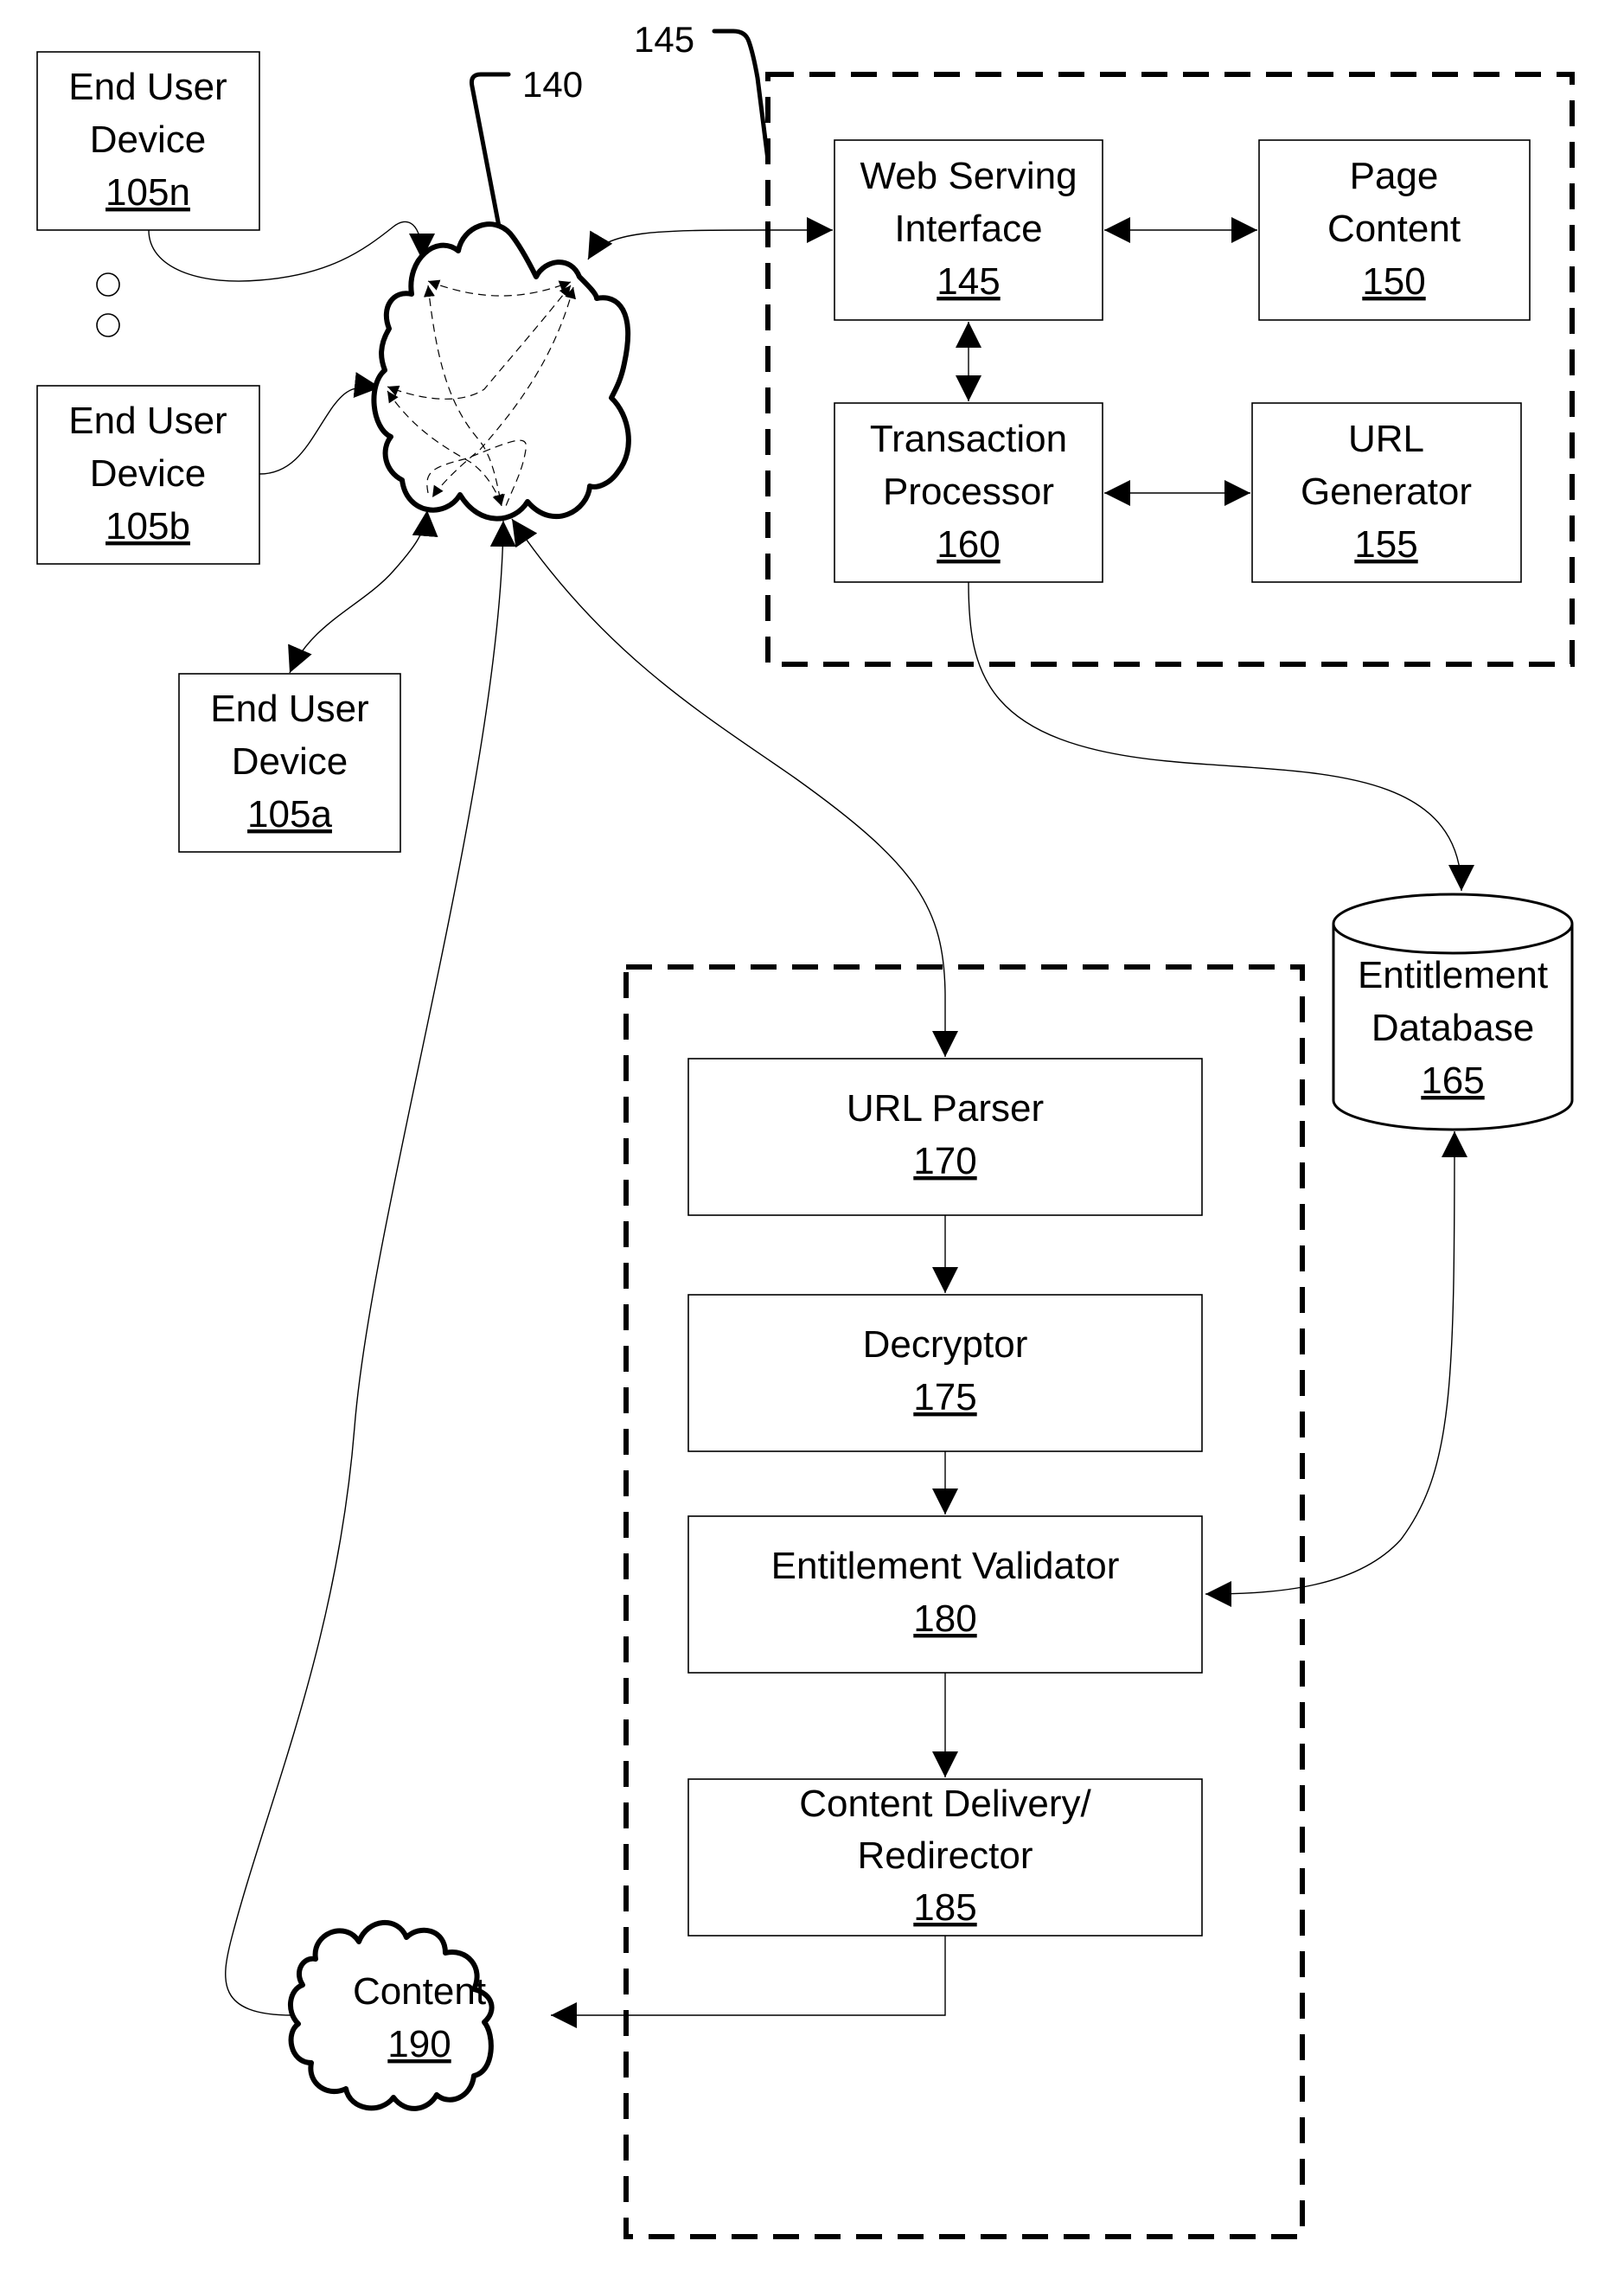 This screenshot has height=2292, width=1624. I want to click on web-serving-interface: Web Serving Interface 145, so click(969, 230).